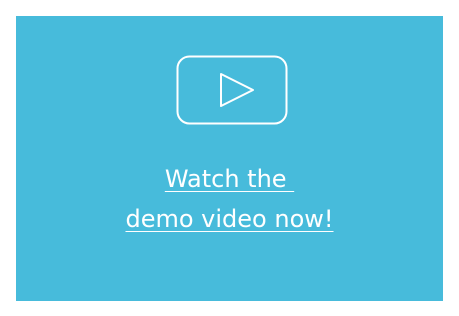 Image resolution: width=459 pixels, height=316 pixels. I want to click on play-button, so click(232, 90).